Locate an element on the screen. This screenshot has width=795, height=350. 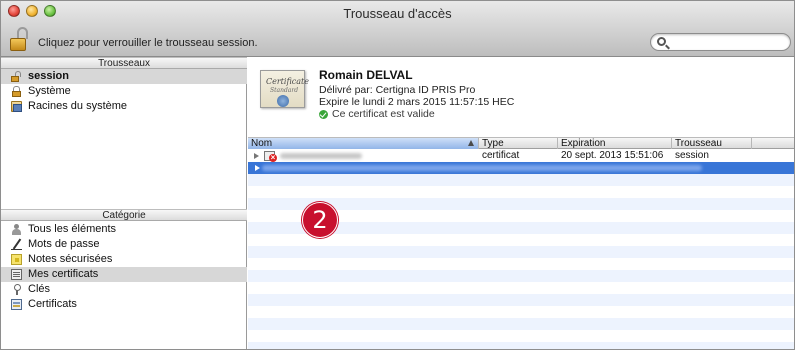
column-header-expiration: Expiration is located at coordinates (615, 143).